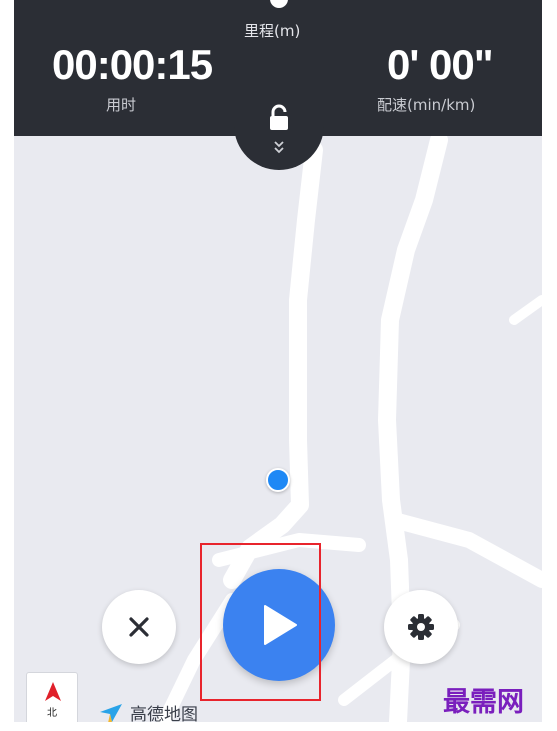 The height and width of the screenshot is (731, 557). What do you see at coordinates (53, 691) in the screenshot?
I see `north-arrow-icon` at bounding box center [53, 691].